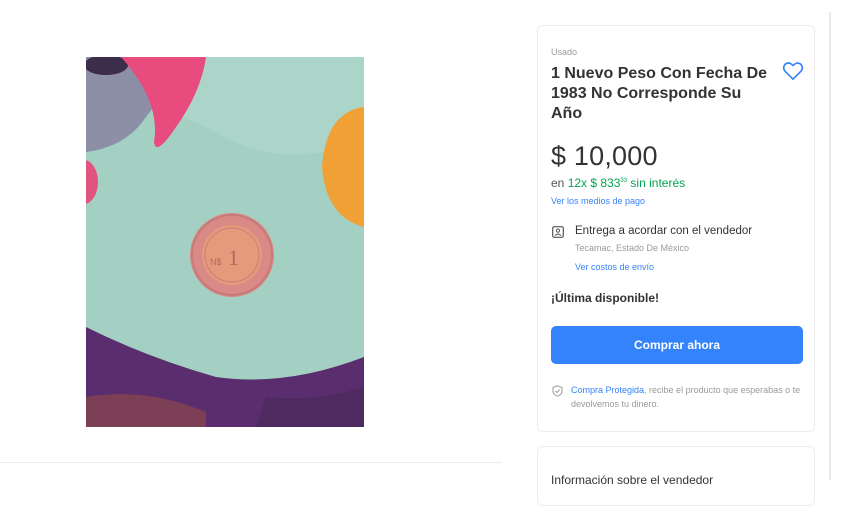 This screenshot has height=506, width=854. I want to click on seller-info-title: Información sobre el vendedor, so click(632, 480).